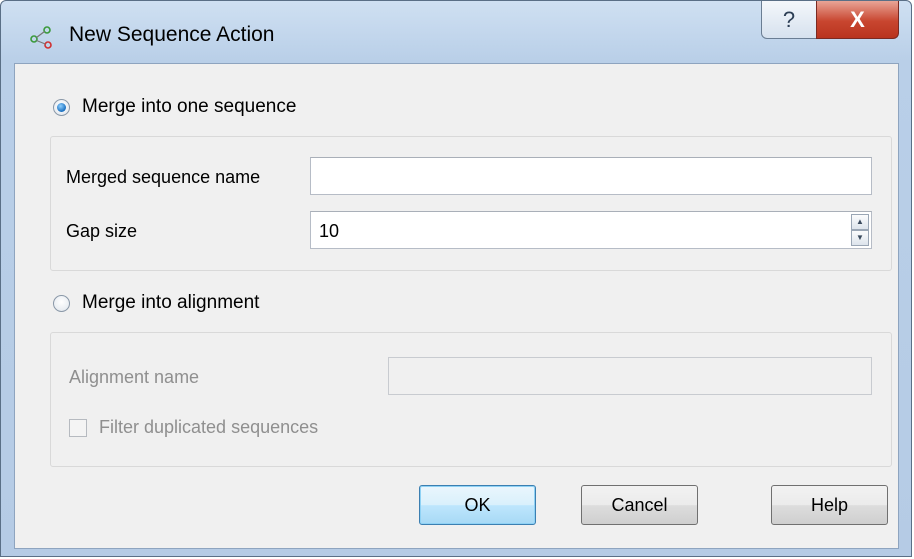 Image resolution: width=914 pixels, height=559 pixels. Describe the element at coordinates (639, 505) in the screenshot. I see `cancel-button: Cancel` at that location.